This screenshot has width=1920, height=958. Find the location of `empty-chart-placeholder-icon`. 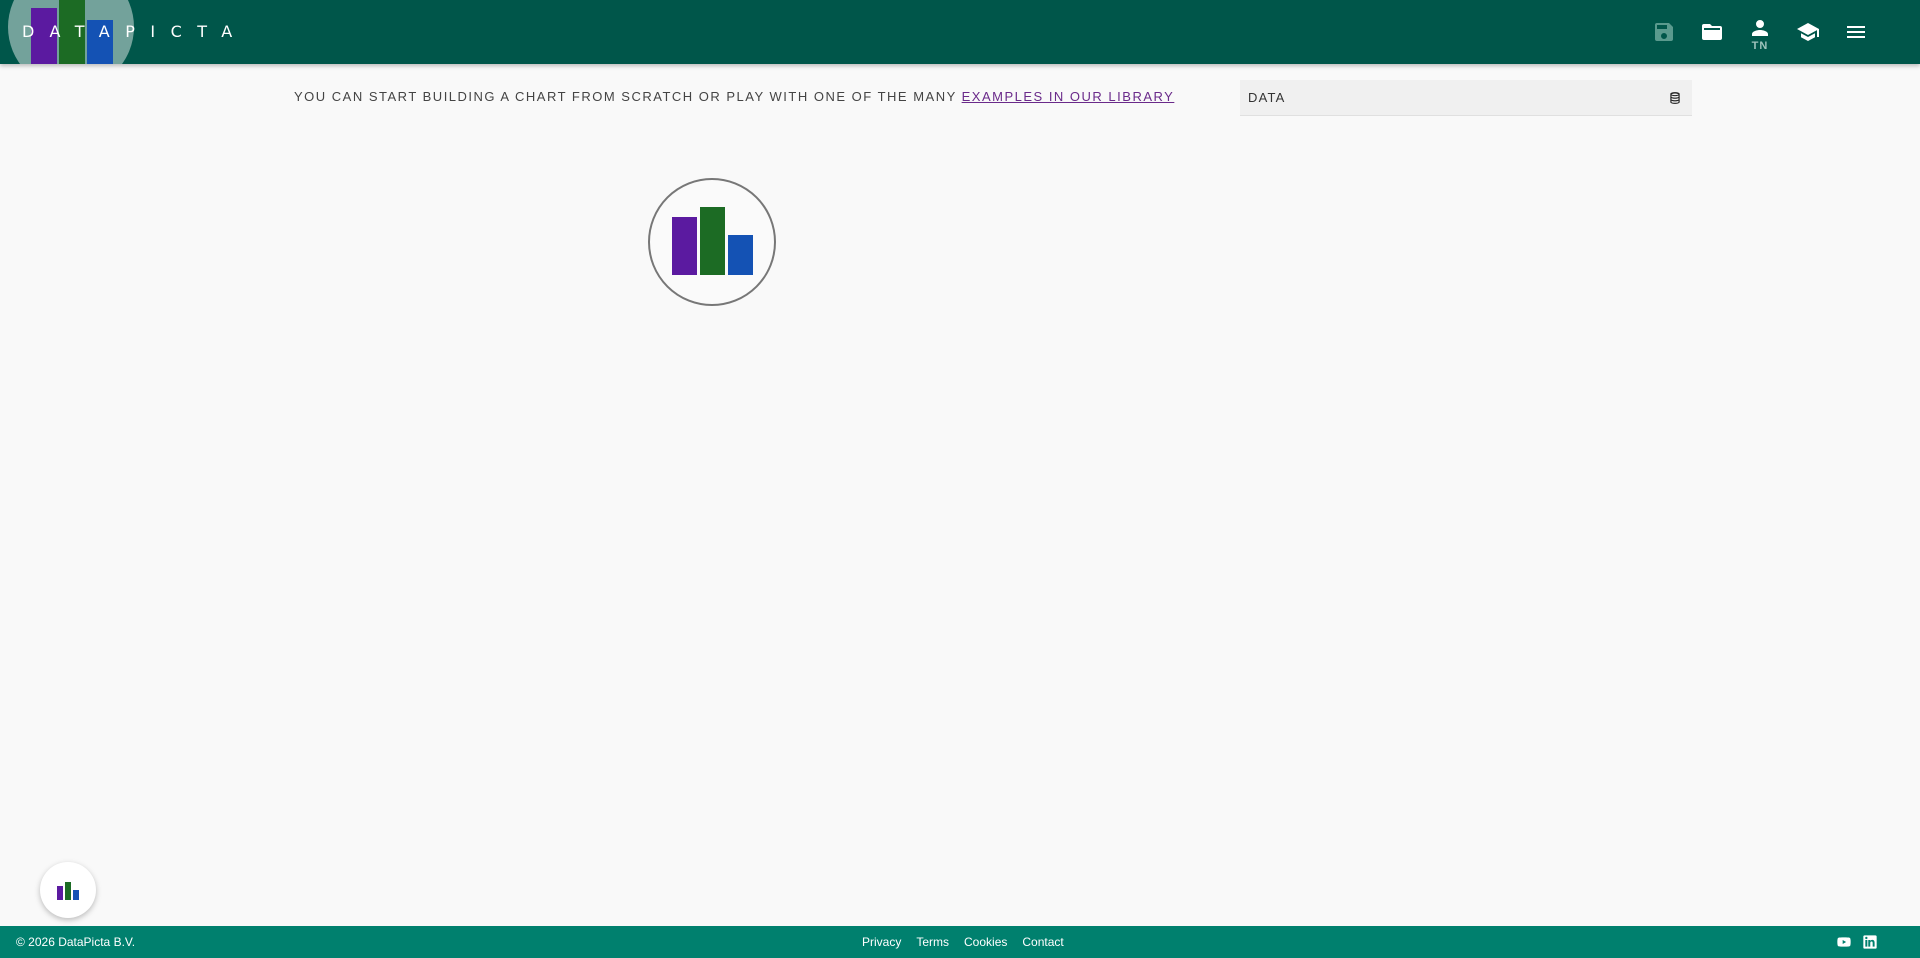

empty-chart-placeholder-icon is located at coordinates (712, 242).